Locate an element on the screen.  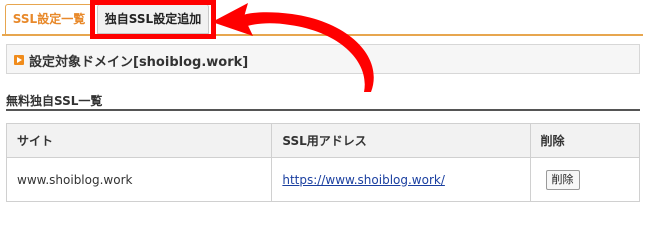
domain-panel: 設定対象ドメイン[shoiblog.work] is located at coordinates (323, 59).